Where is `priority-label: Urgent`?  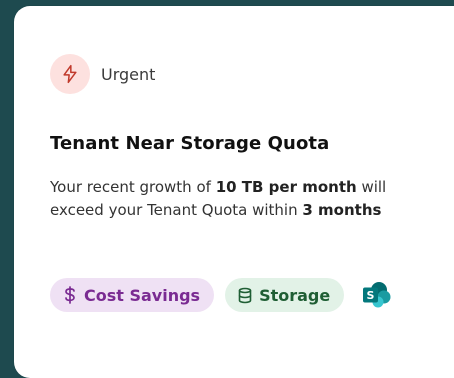 priority-label: Urgent is located at coordinates (128, 74).